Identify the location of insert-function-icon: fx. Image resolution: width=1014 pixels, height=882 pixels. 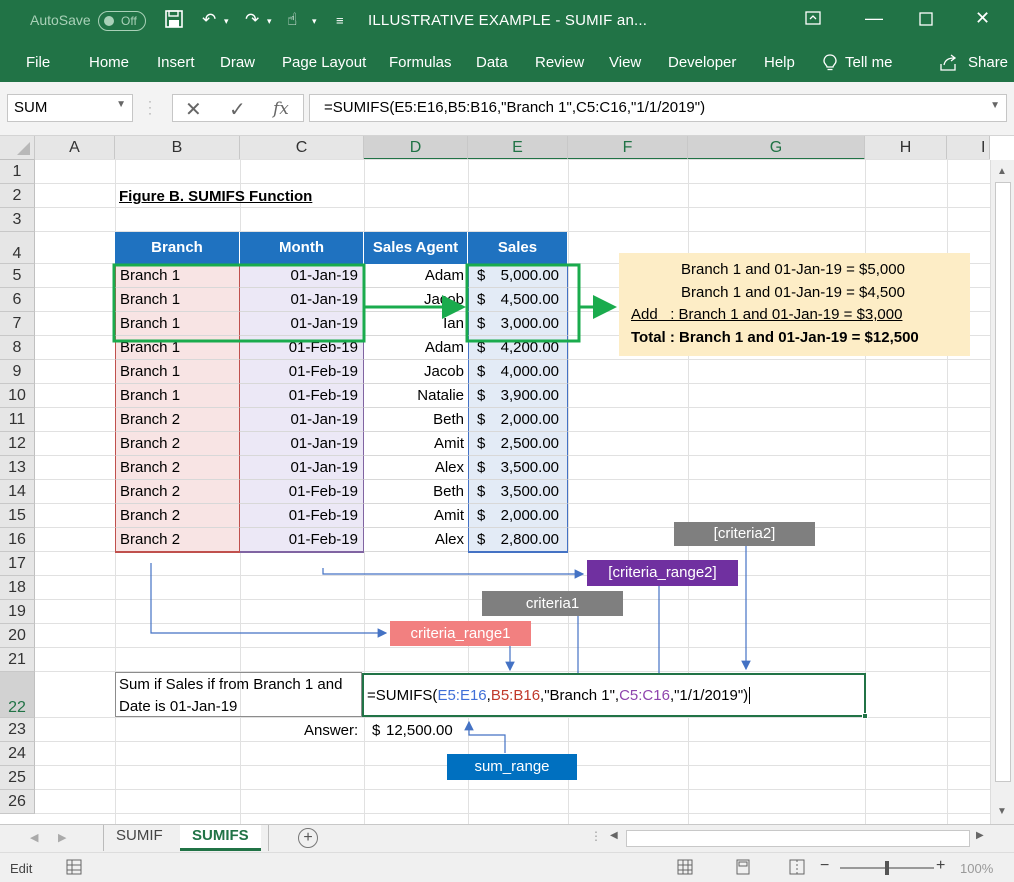
(281, 109).